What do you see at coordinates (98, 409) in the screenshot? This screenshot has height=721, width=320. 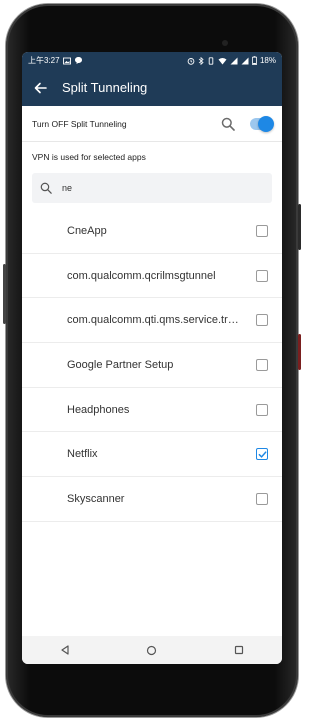 I see `app-name: Headphones` at bounding box center [98, 409].